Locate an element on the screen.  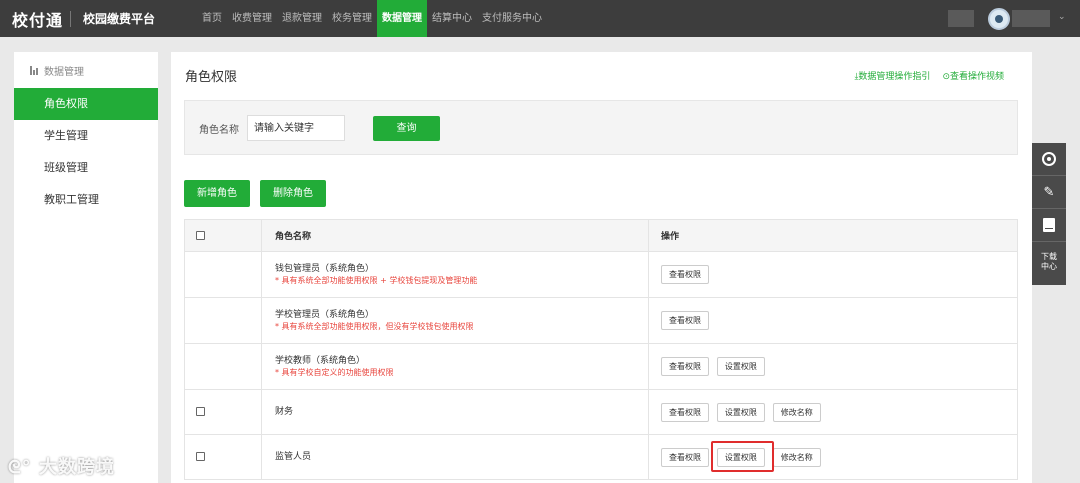
add-role-button: 新增角色 is located at coordinates (217, 193).